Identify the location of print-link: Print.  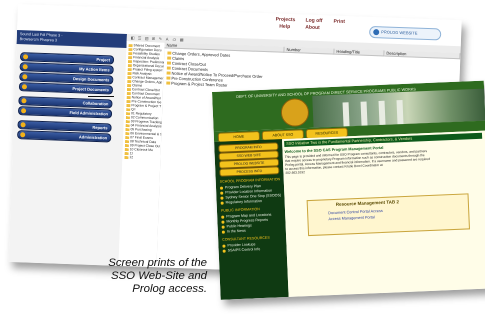
(339, 22).